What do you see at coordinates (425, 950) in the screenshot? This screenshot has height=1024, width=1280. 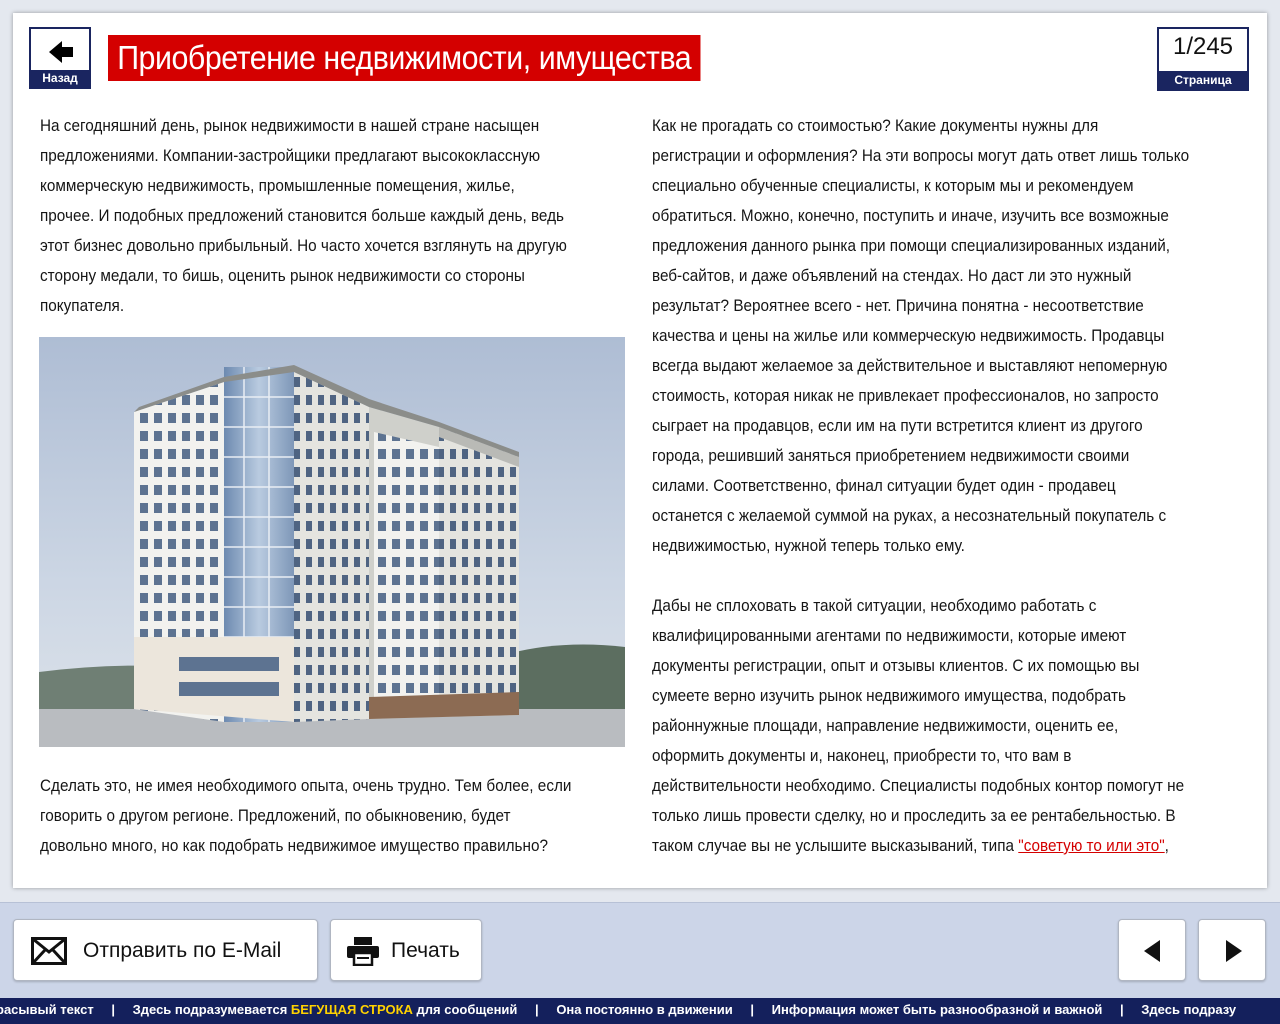 I see `print-label: Печать` at bounding box center [425, 950].